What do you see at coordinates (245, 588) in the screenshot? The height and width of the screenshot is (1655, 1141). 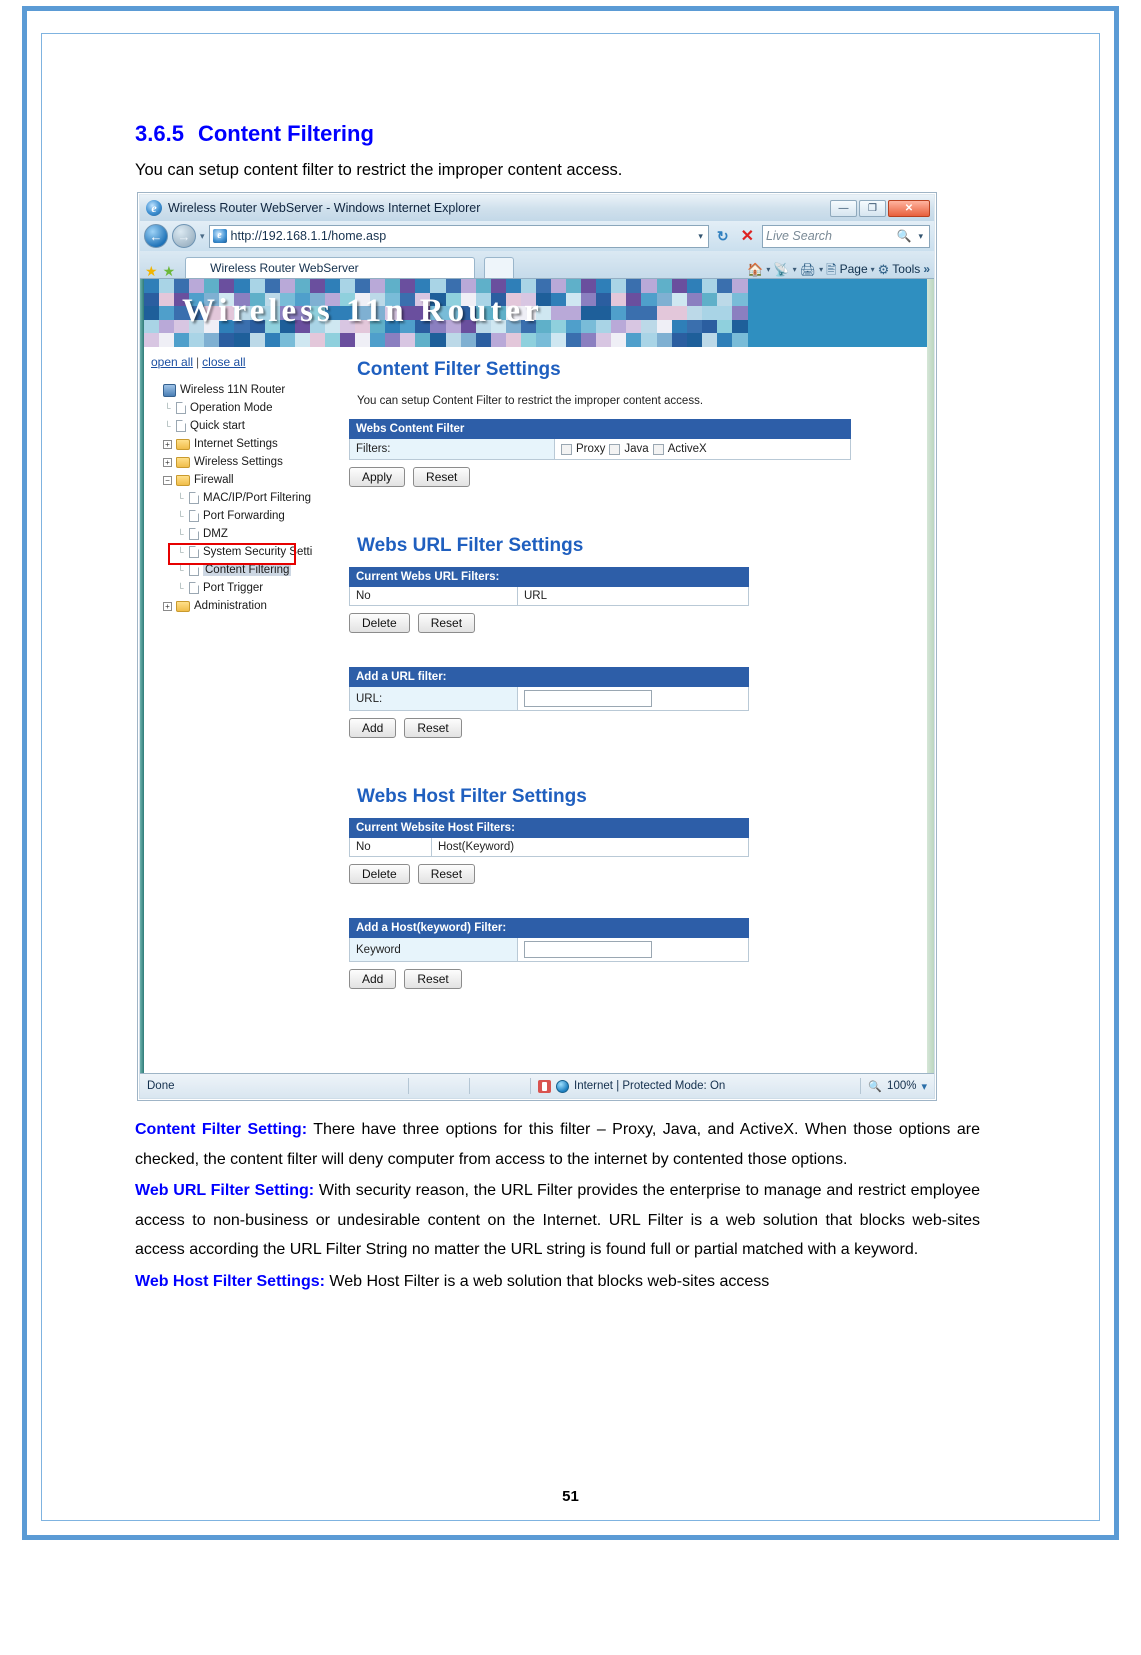 I see `tree-item-port-trigger: └ Port Trigger` at bounding box center [245, 588].